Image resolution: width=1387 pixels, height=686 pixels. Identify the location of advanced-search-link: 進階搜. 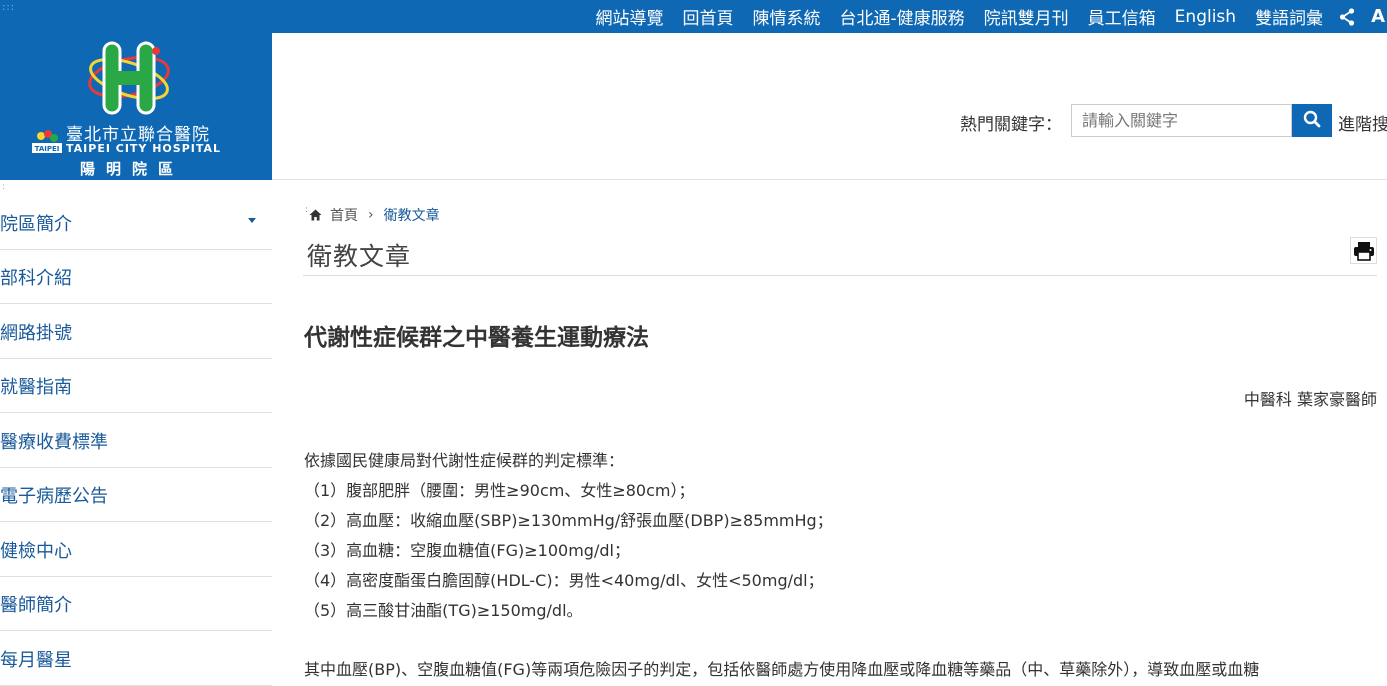
(1362, 122).